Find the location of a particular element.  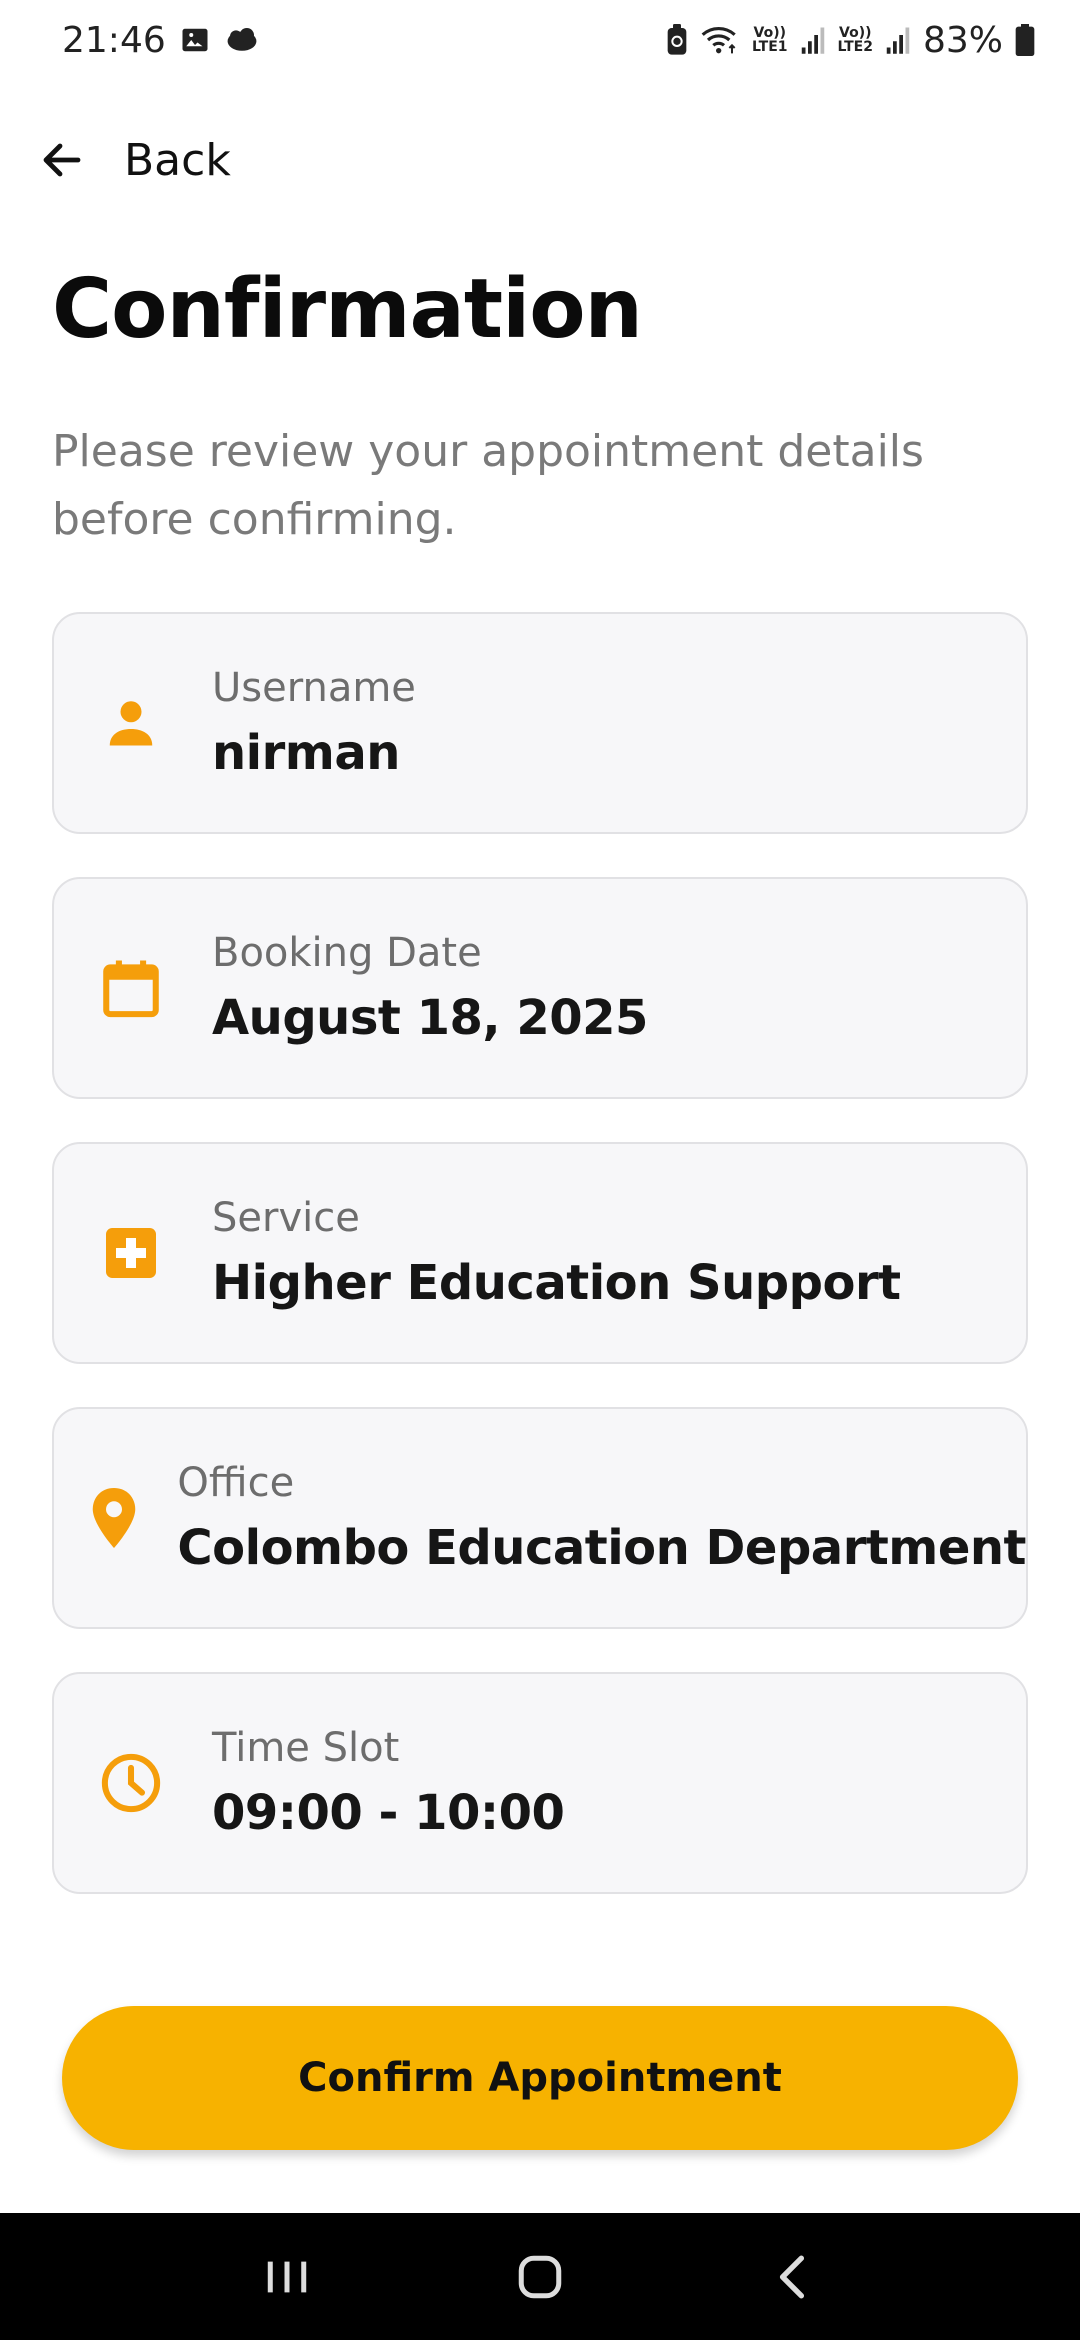

volte-lte1-icon: Vo)) LTE1 is located at coordinates (769, 40).